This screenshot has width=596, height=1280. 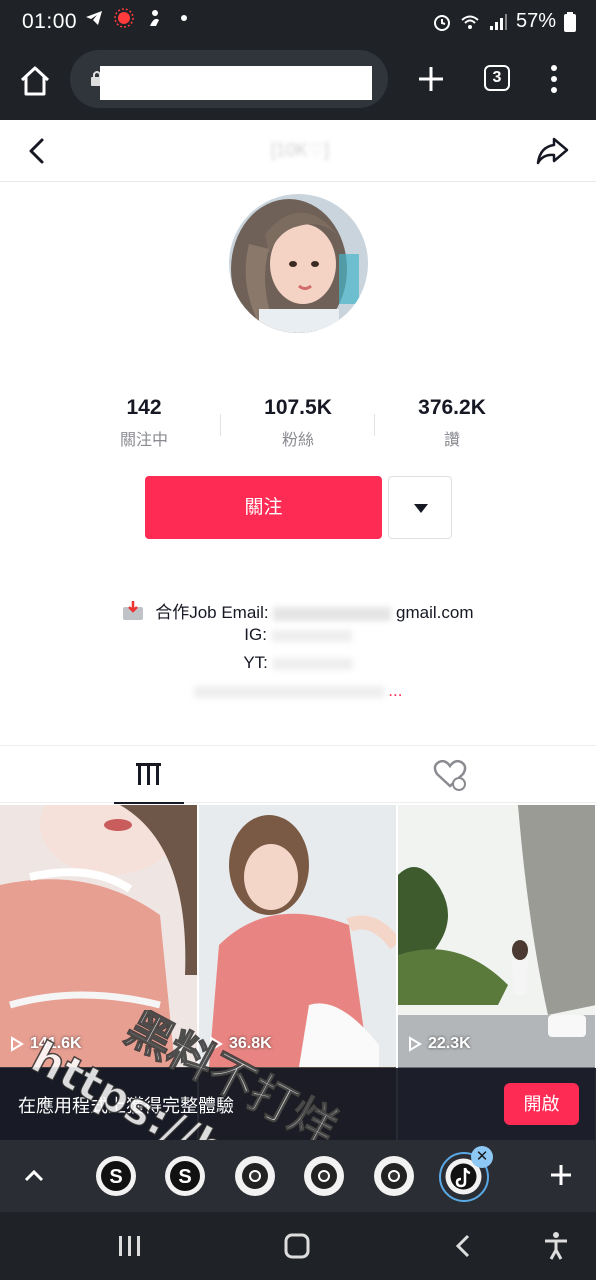 I want to click on suggested-accounts-button, so click(x=420, y=507).